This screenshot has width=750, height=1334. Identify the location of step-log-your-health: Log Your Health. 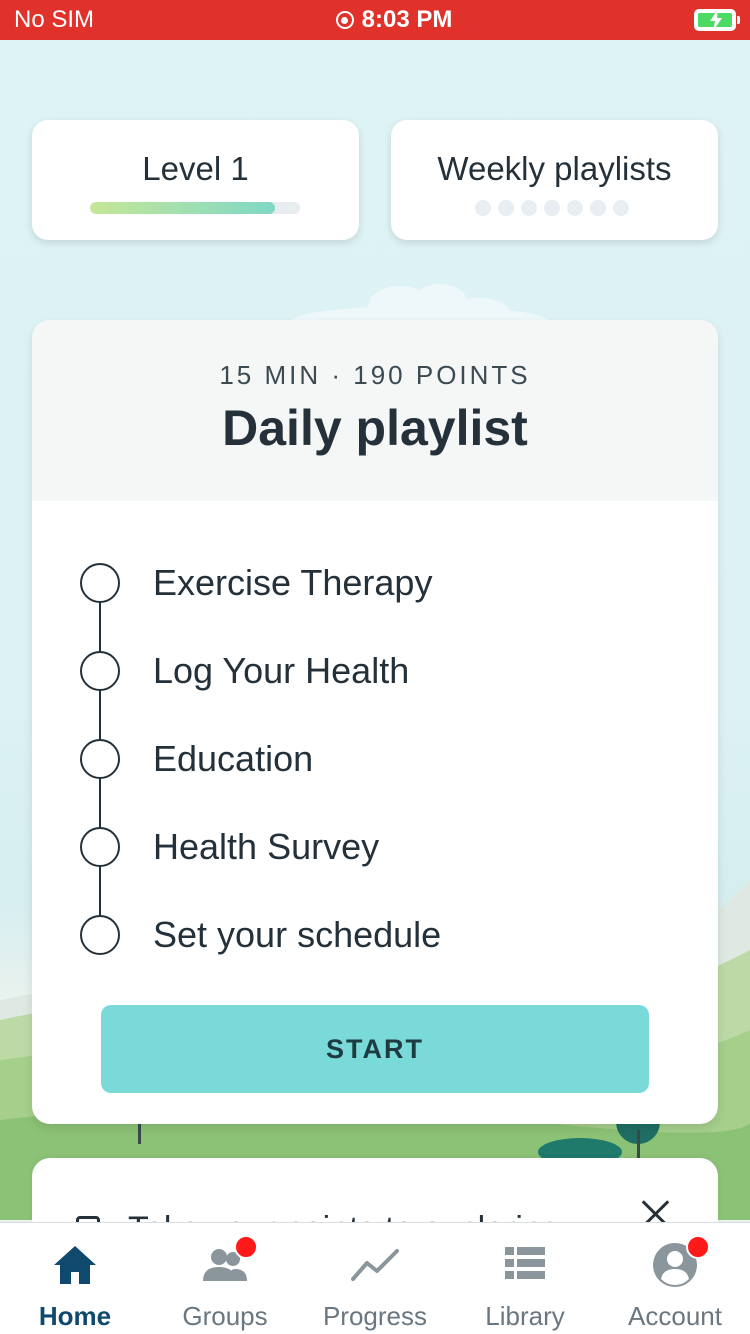
(375, 671).